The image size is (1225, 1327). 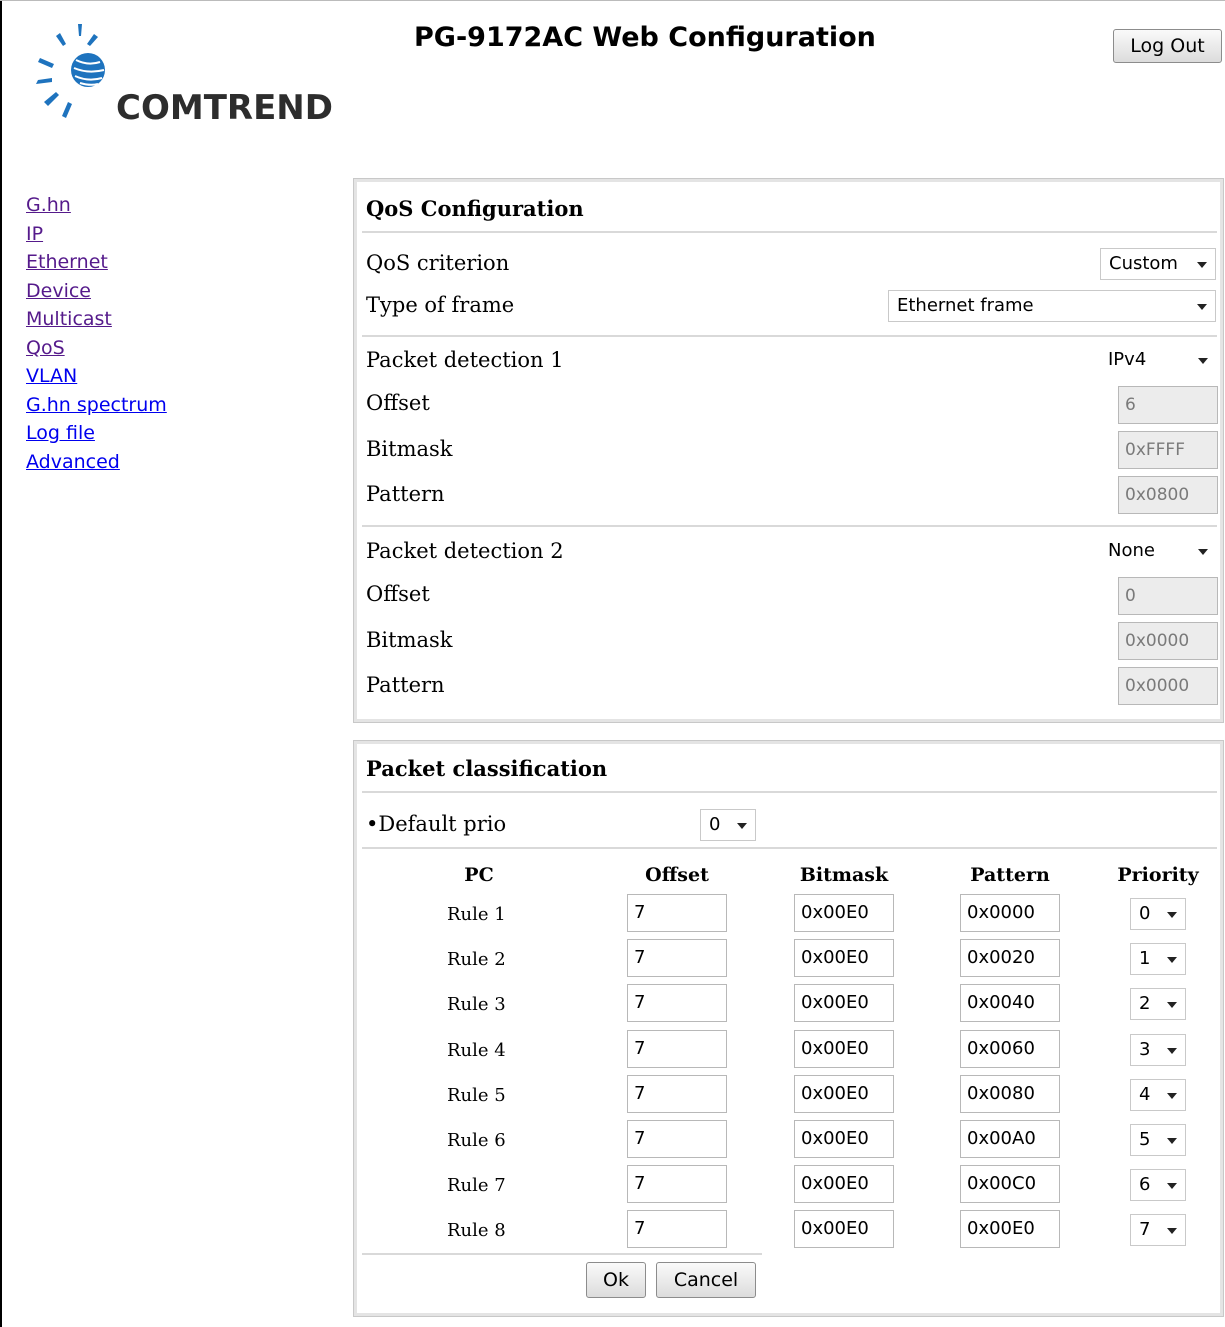 What do you see at coordinates (1158, 264) in the screenshot?
I see `qos-criterion-select: Custom` at bounding box center [1158, 264].